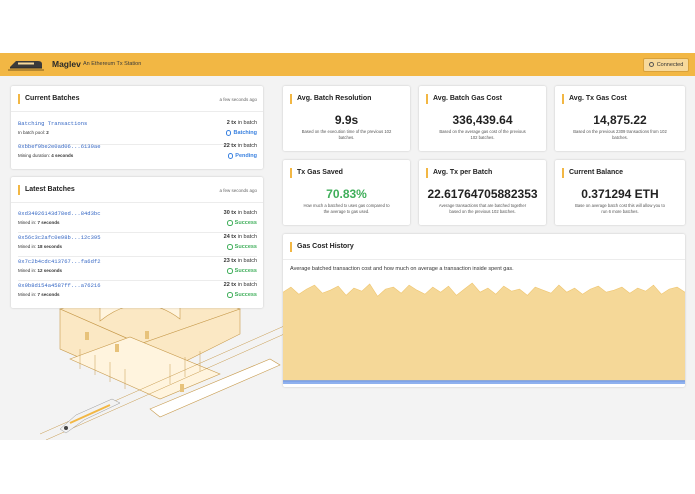 The image size is (695, 494). I want to click on tx-count-value: 24 tx, so click(230, 237).